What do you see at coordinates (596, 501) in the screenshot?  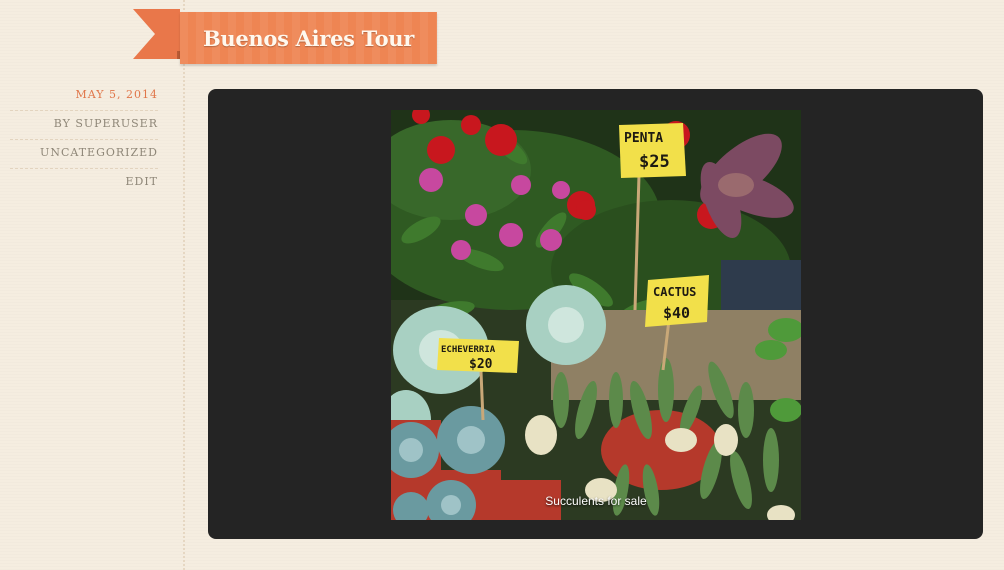 I see `photo-caption: Succulents for sale` at bounding box center [596, 501].